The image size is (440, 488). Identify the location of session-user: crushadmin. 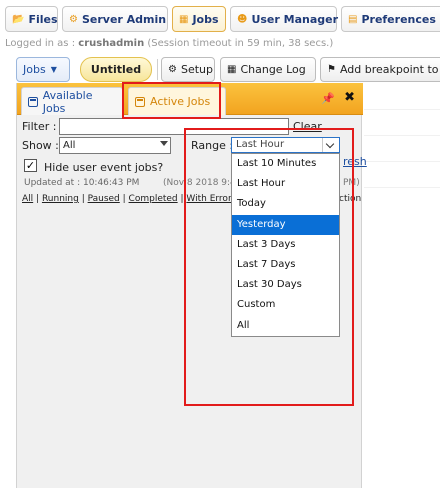
(111, 43).